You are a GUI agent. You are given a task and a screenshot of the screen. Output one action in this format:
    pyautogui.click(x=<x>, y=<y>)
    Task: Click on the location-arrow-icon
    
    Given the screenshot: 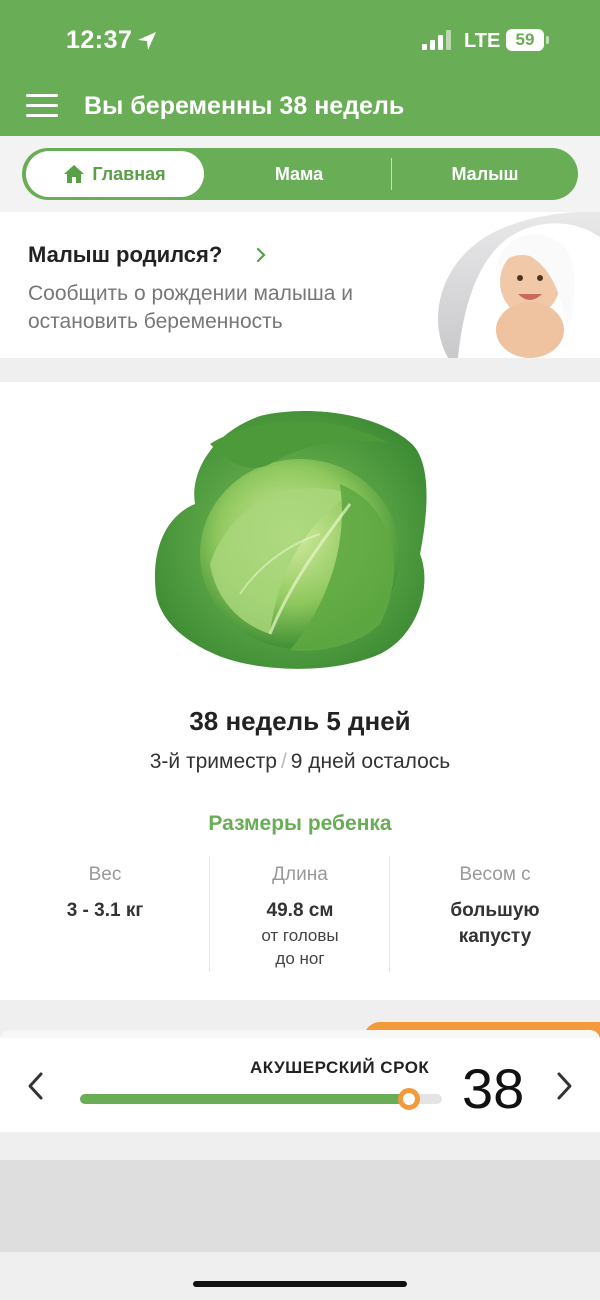 What is the action you would take?
    pyautogui.click(x=147, y=41)
    